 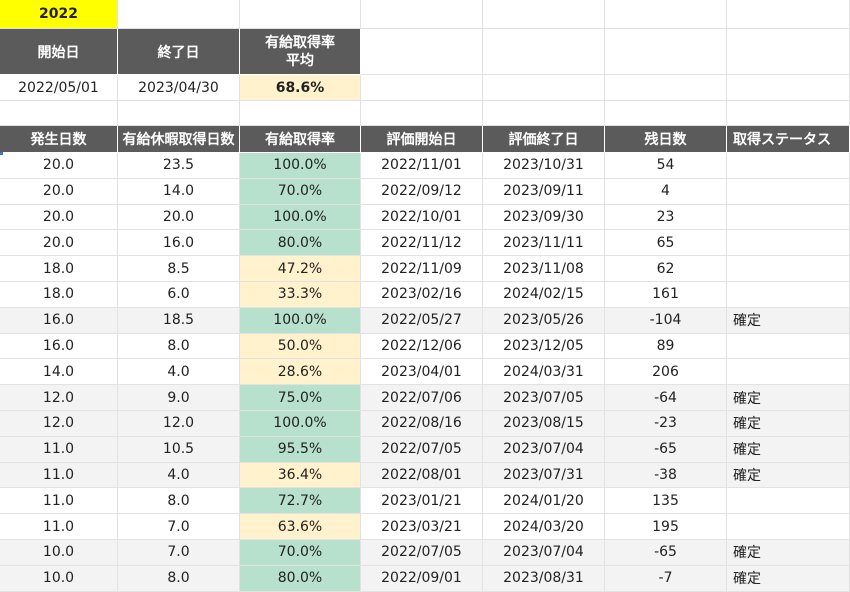 I want to click on cell-taken-days: 9.0, so click(x=179, y=398).